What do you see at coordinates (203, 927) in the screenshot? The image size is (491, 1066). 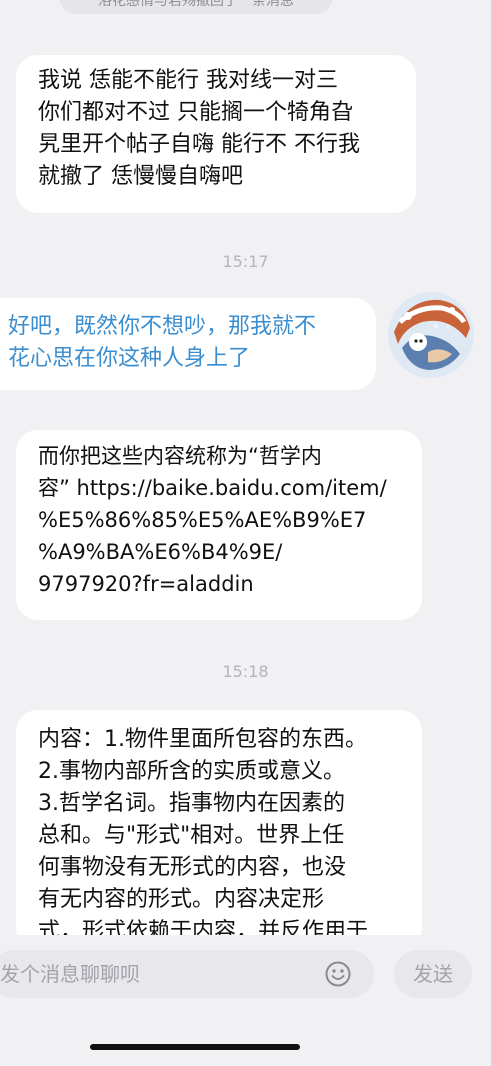 I see `message-line: 式，形式依赖于内容，并反作用于` at bounding box center [203, 927].